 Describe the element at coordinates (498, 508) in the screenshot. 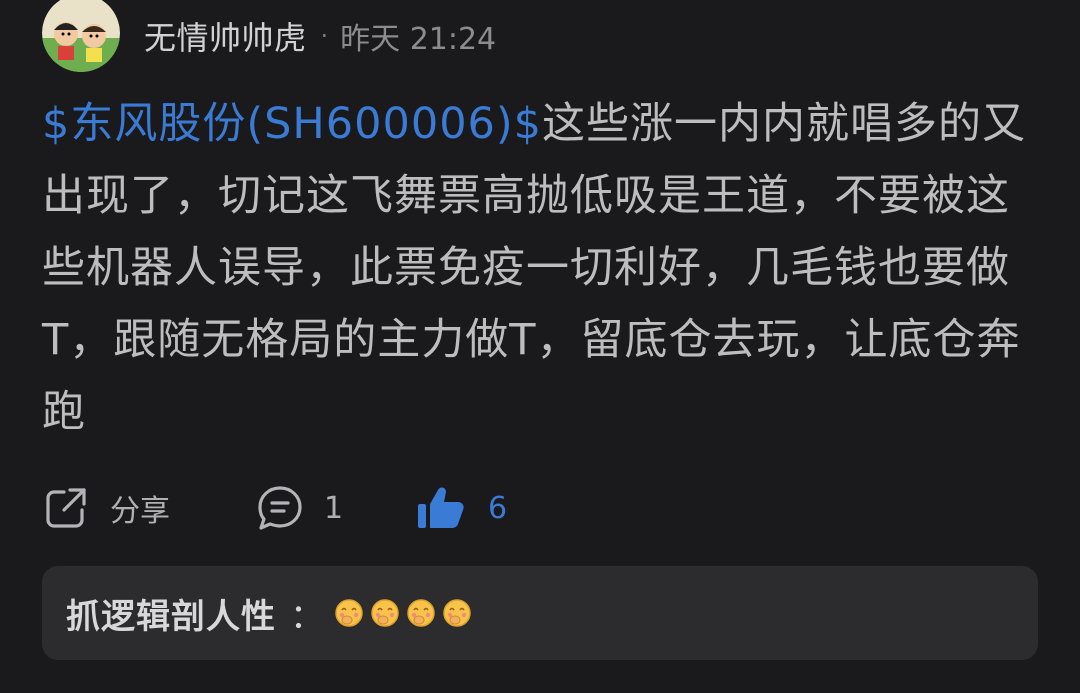

I see `like-count: 6` at that location.